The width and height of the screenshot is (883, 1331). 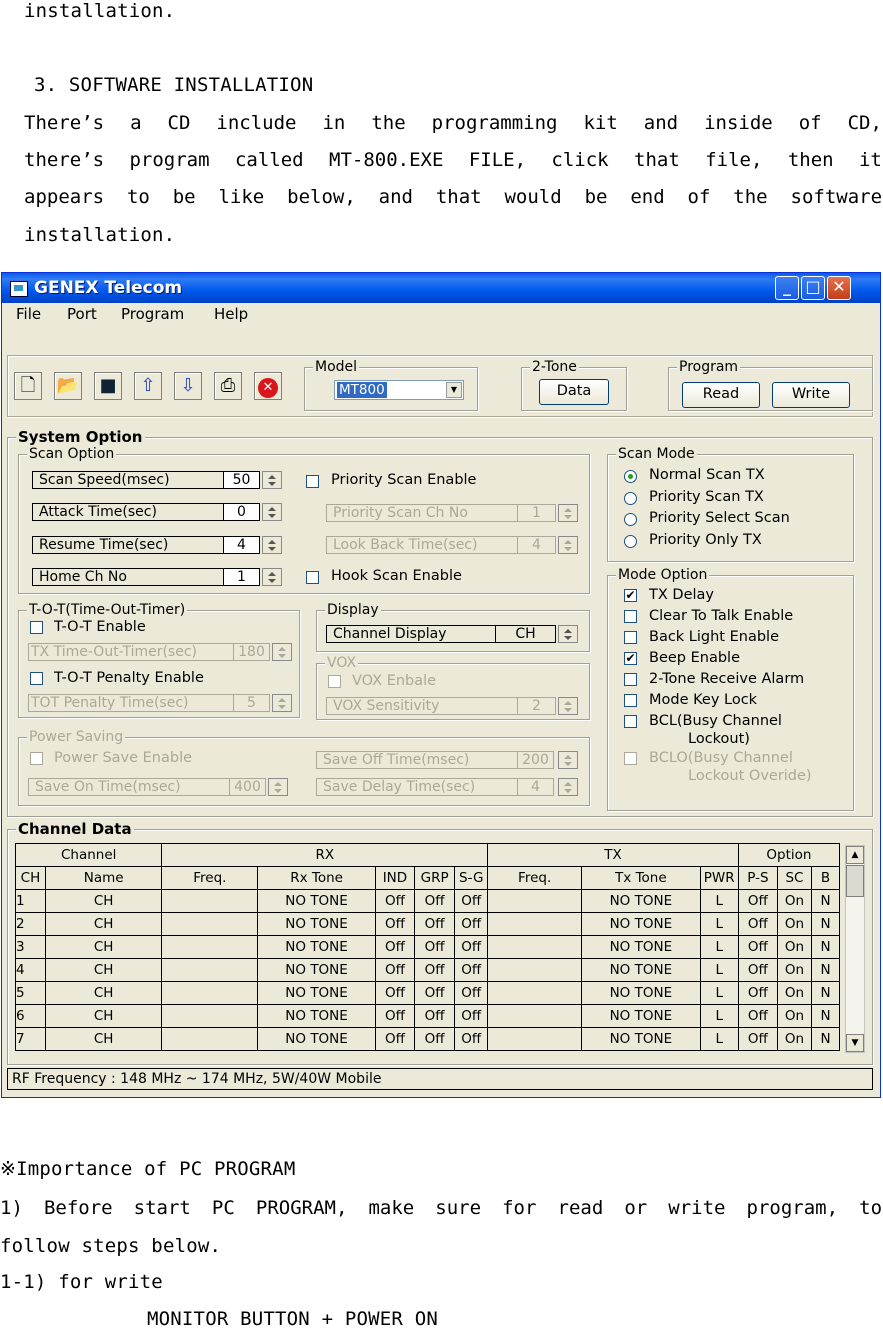 What do you see at coordinates (399, 390) in the screenshot?
I see `model-select: MT800 ▼` at bounding box center [399, 390].